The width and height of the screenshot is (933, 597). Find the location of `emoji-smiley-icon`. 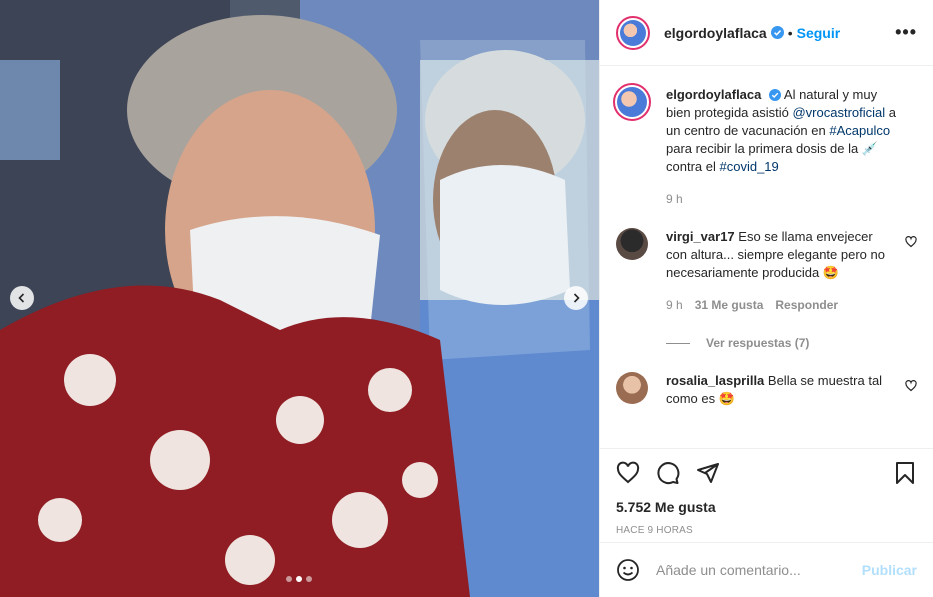

emoji-smiley-icon is located at coordinates (628, 570).